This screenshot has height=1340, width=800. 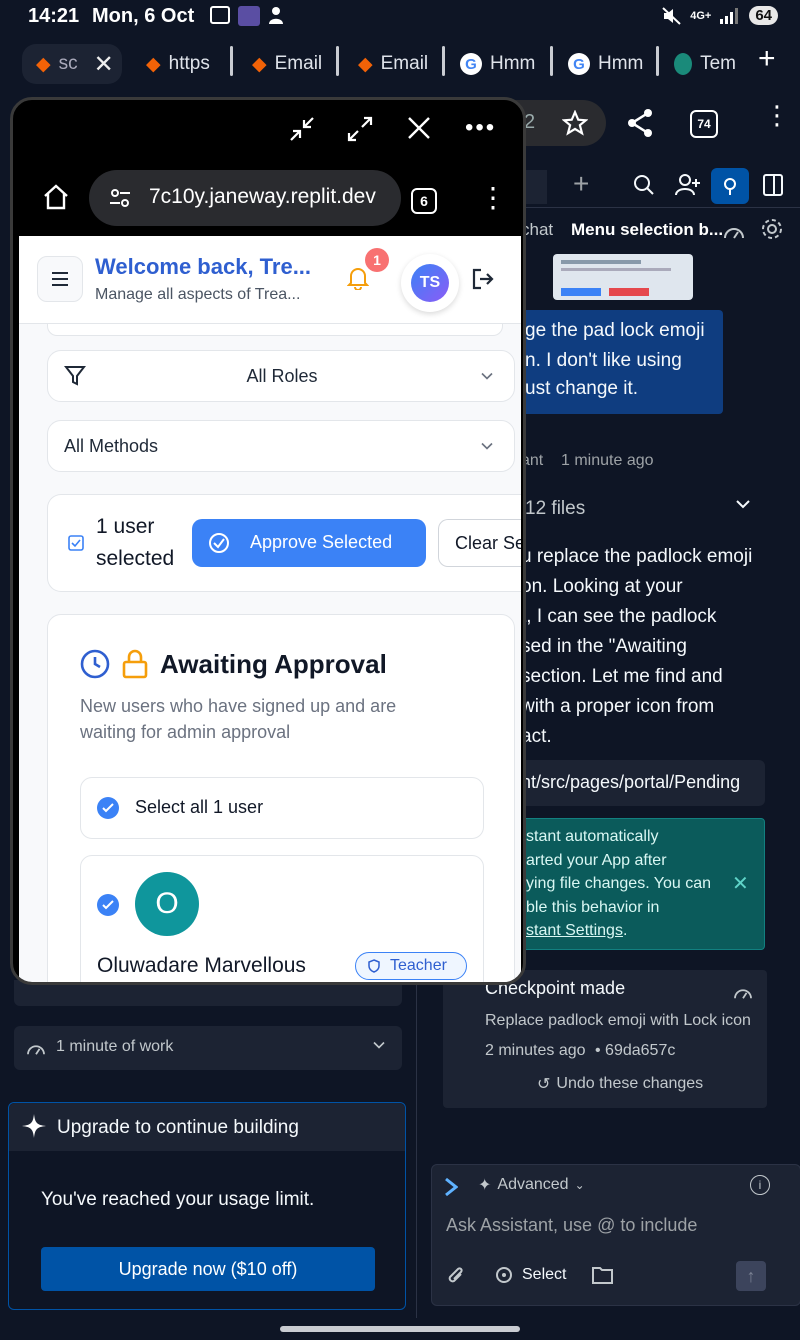 I want to click on role-badge-label: Teacher, so click(x=418, y=965).